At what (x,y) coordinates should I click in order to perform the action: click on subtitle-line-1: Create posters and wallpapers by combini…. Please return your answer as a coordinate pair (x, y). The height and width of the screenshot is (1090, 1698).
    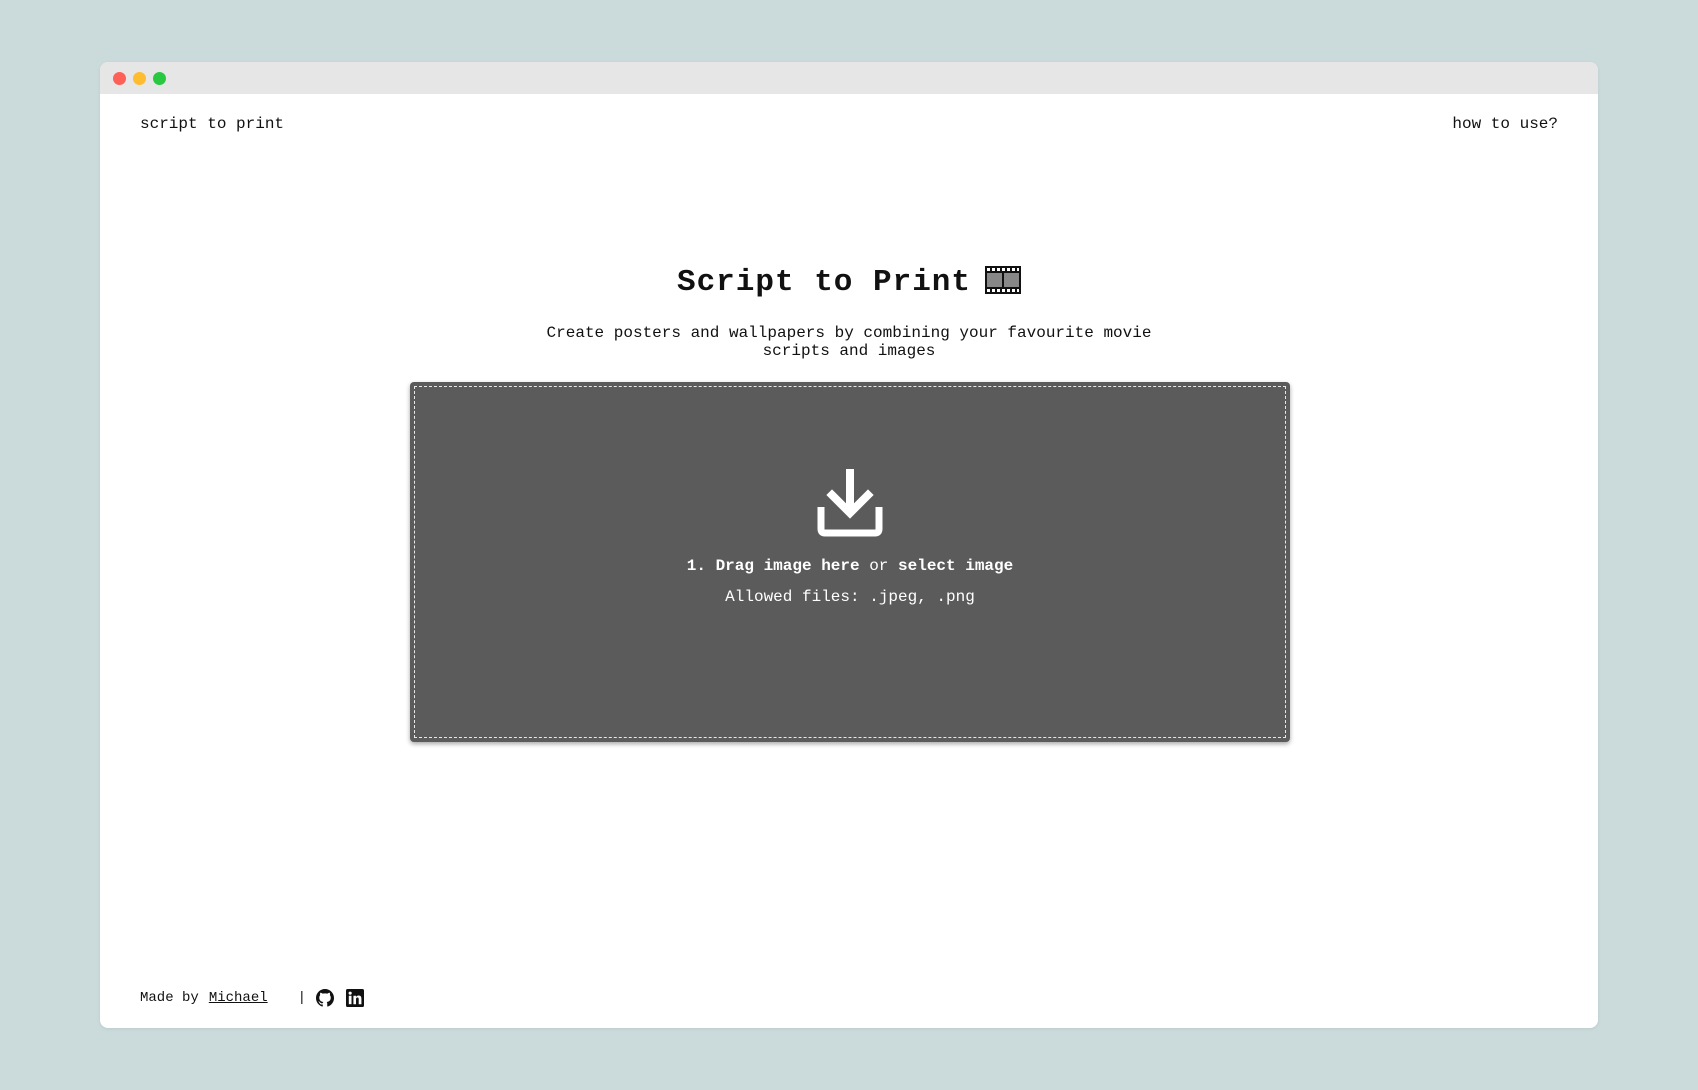
    Looking at the image, I should click on (849, 333).